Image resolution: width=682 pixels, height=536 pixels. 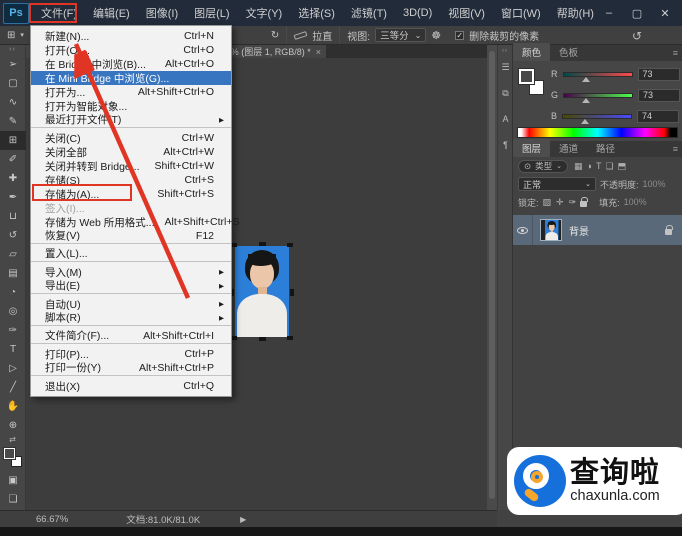 I want to click on tool-button: ✒, so click(x=13, y=197).